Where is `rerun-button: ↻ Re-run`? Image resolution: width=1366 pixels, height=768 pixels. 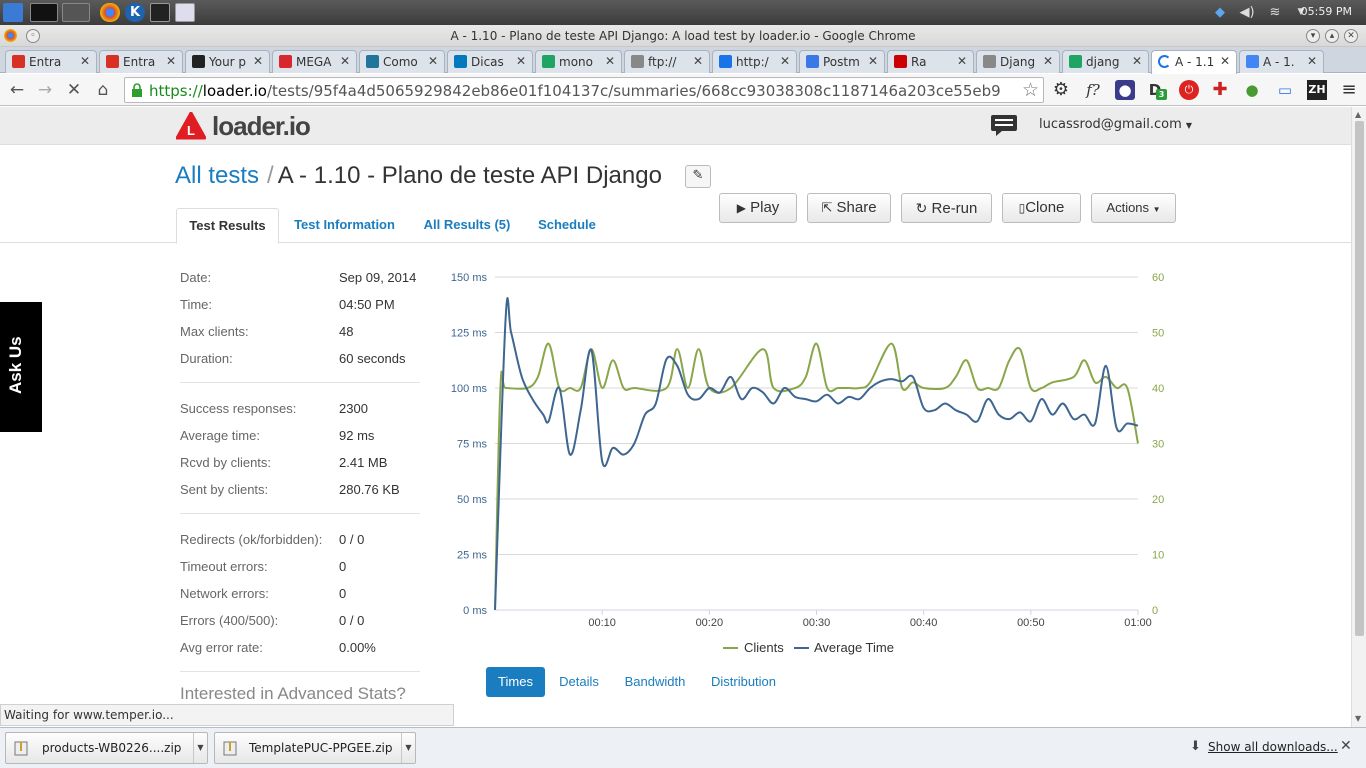 rerun-button: ↻ Re-run is located at coordinates (946, 208).